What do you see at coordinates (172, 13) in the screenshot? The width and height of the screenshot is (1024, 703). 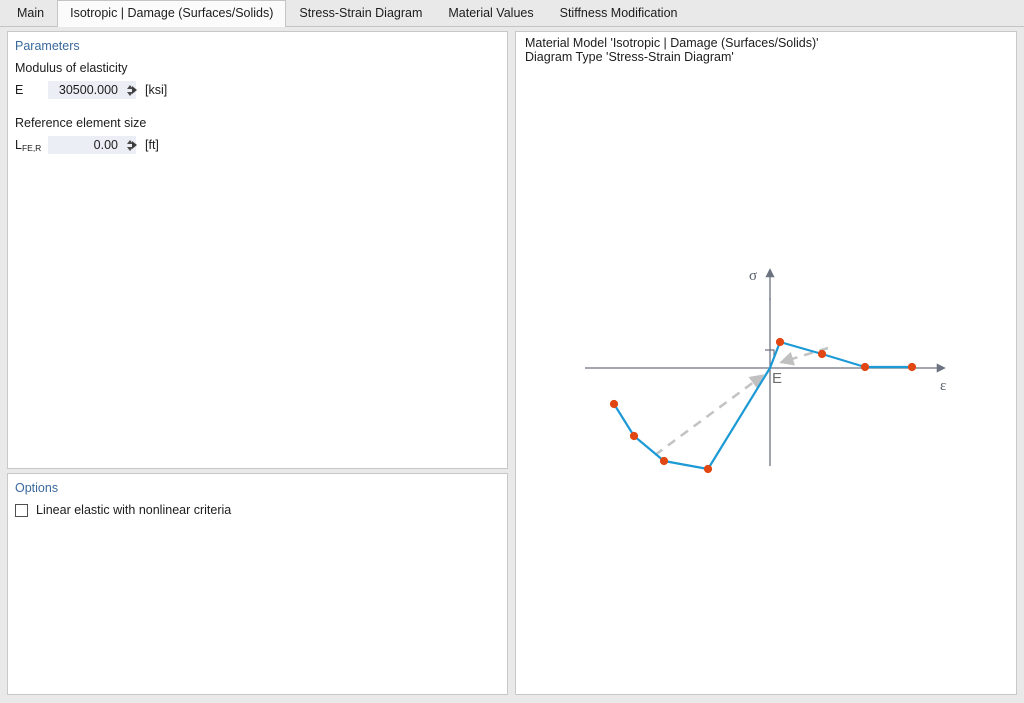 I see `tab-isotropic-damage: Isotropic | Damage (Surfaces/Solids)` at bounding box center [172, 13].